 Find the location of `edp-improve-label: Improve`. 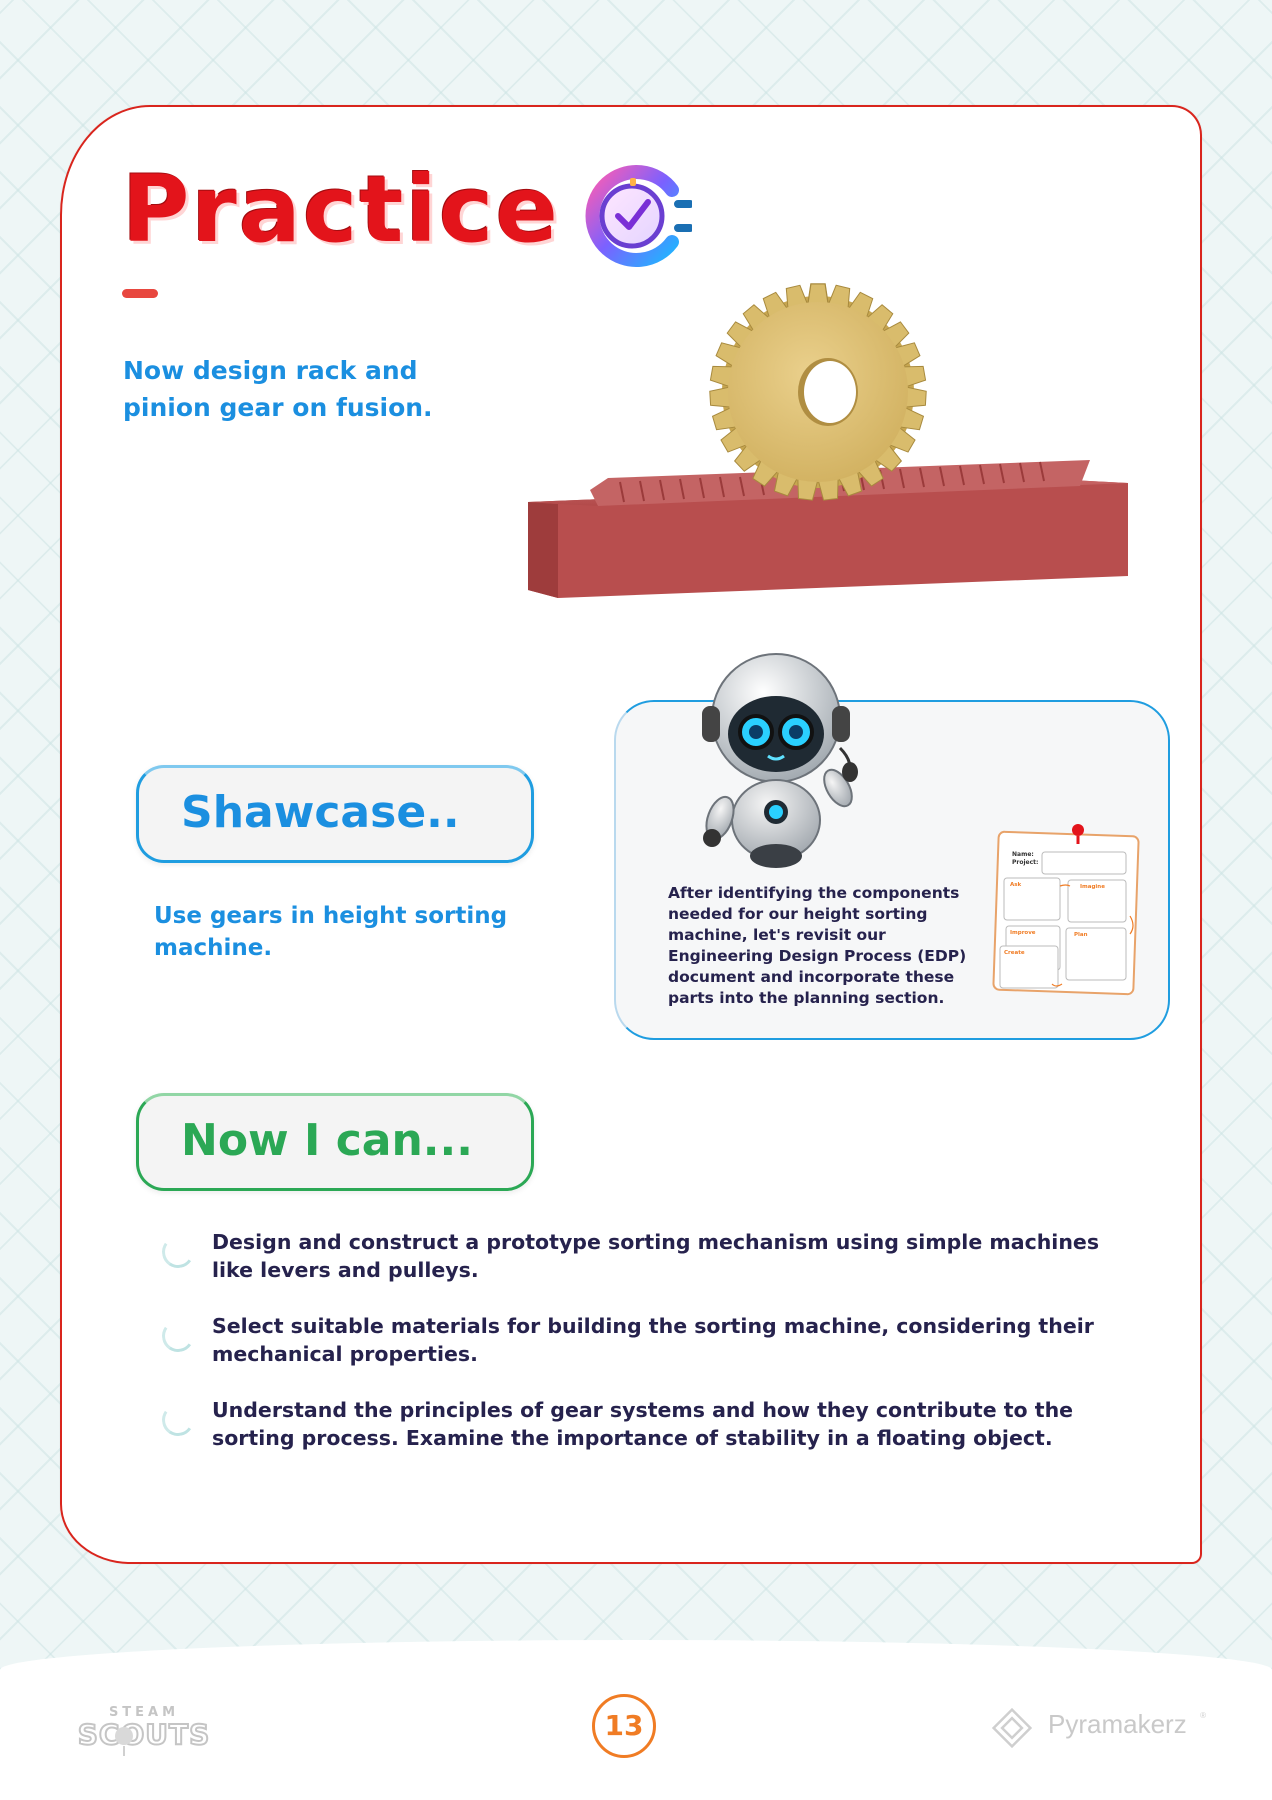

edp-improve-label: Improve is located at coordinates (1023, 933).